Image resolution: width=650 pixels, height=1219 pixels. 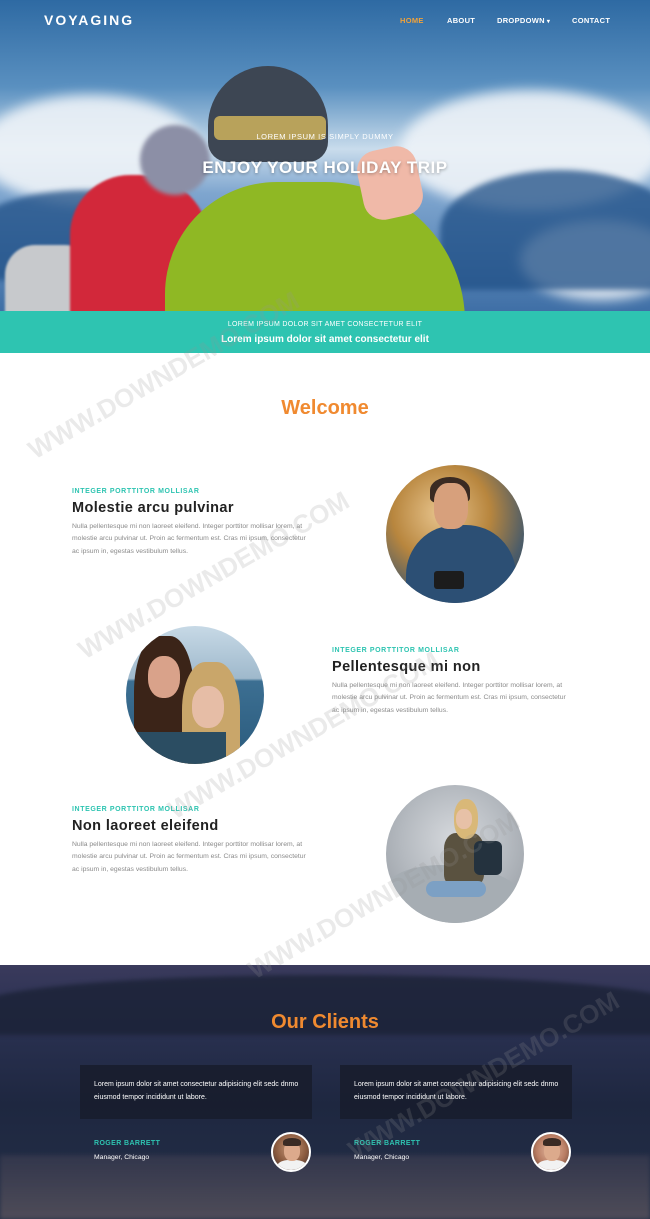 What do you see at coordinates (153, 508) in the screenshot?
I see `feature-heading: Molestie arcu pulvinar` at bounding box center [153, 508].